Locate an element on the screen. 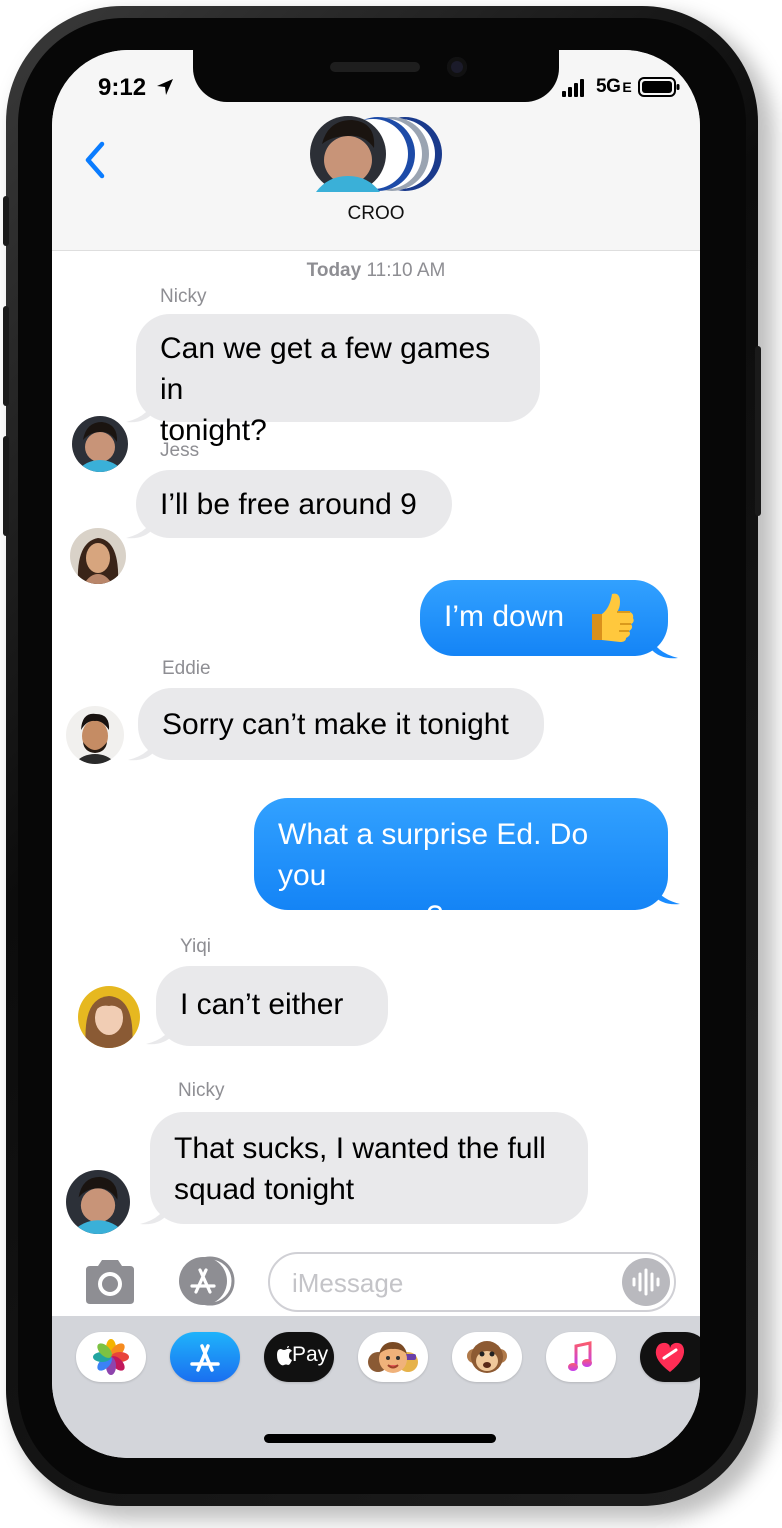  message-bubble: I’m down is located at coordinates (544, 618).